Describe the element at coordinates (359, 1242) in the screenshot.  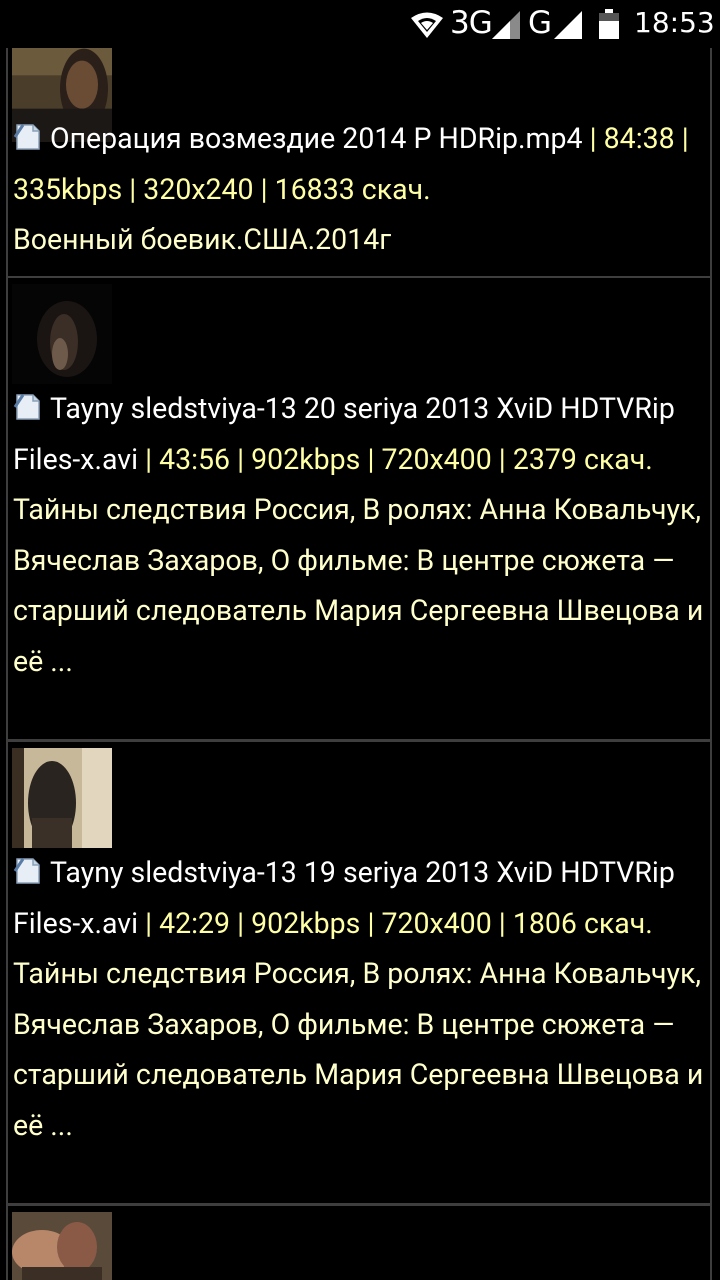
I see `list-item` at that location.